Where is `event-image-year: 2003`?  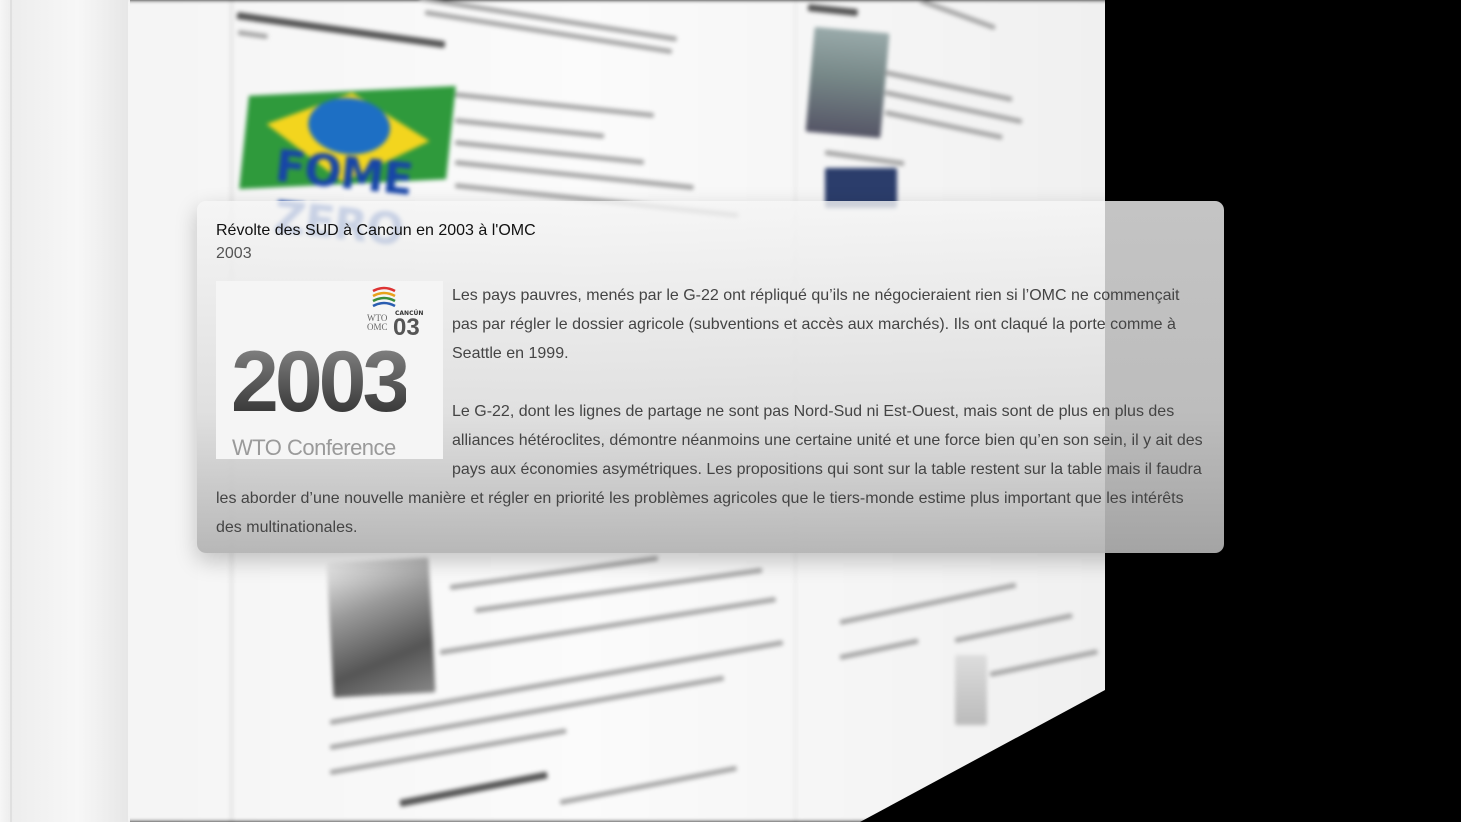 event-image-year: 2003 is located at coordinates (320, 382).